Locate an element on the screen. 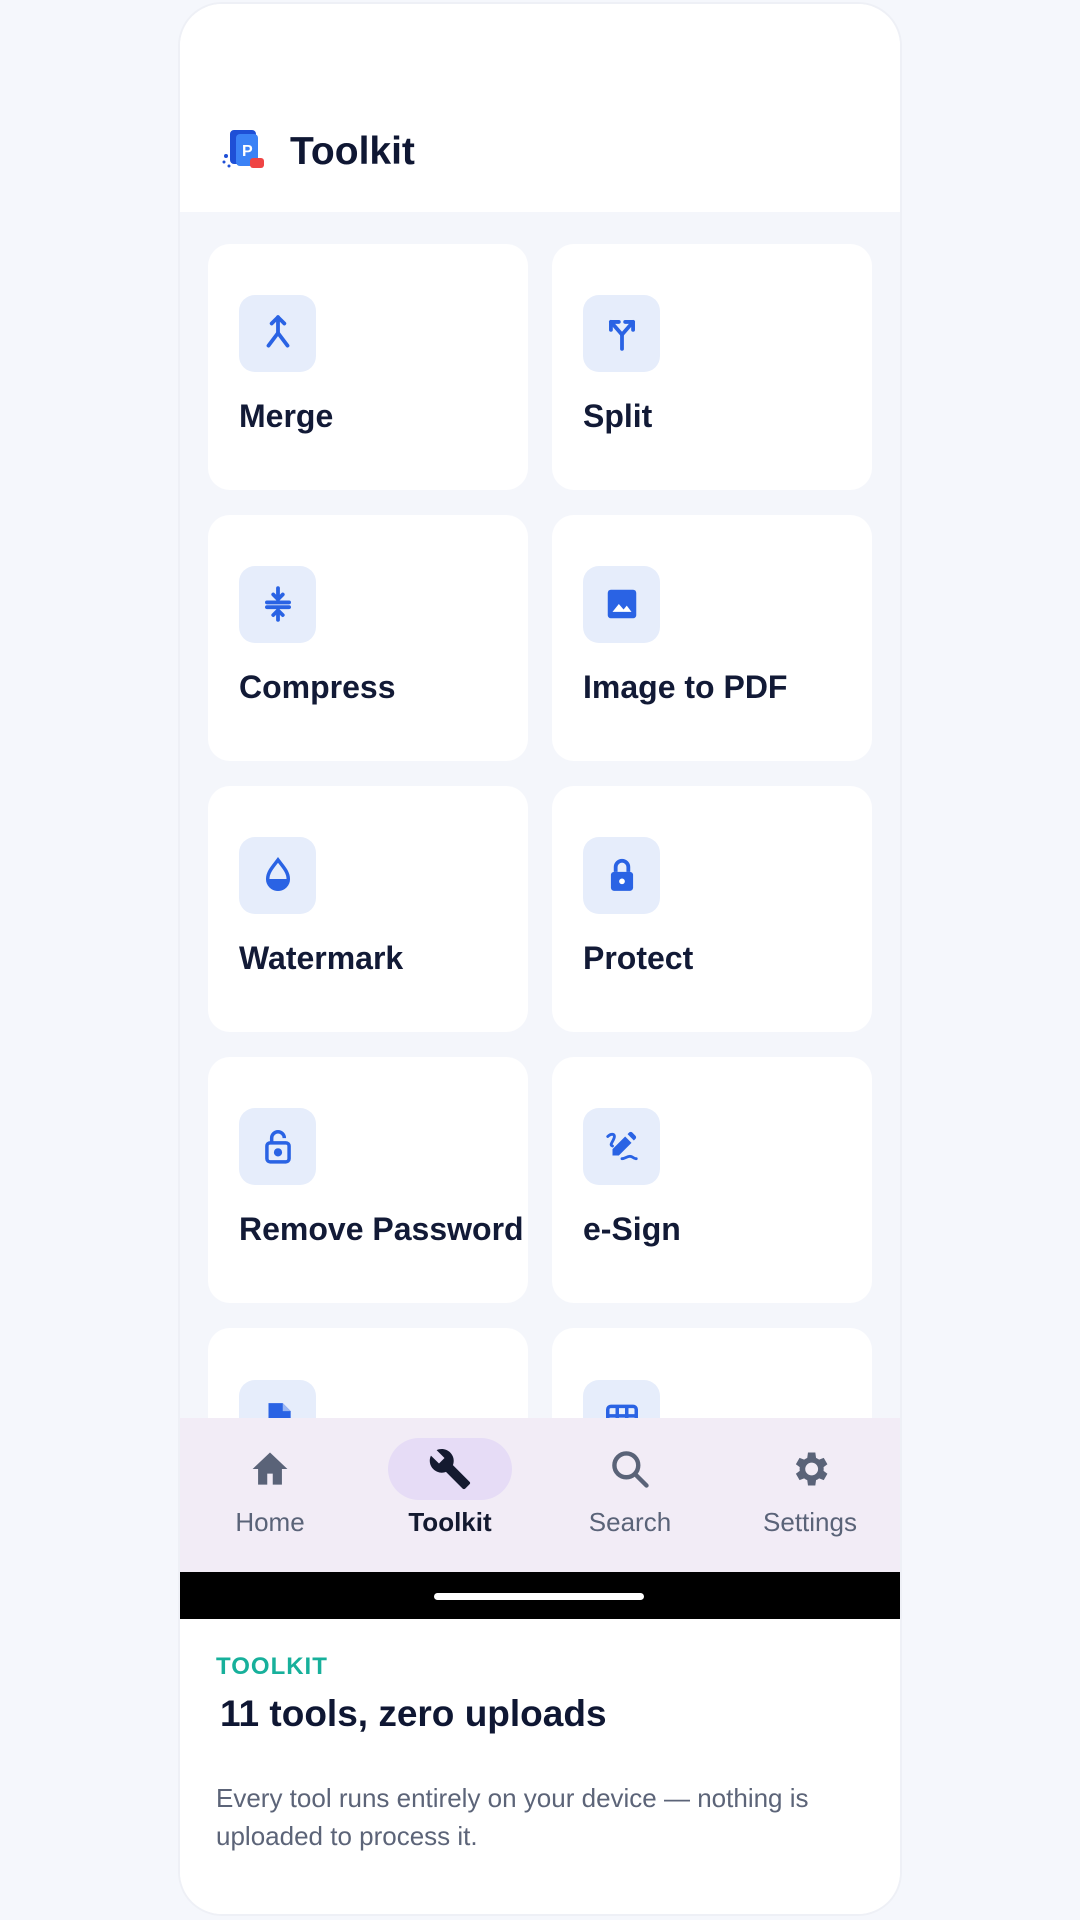  watermark-icon is located at coordinates (277, 874).